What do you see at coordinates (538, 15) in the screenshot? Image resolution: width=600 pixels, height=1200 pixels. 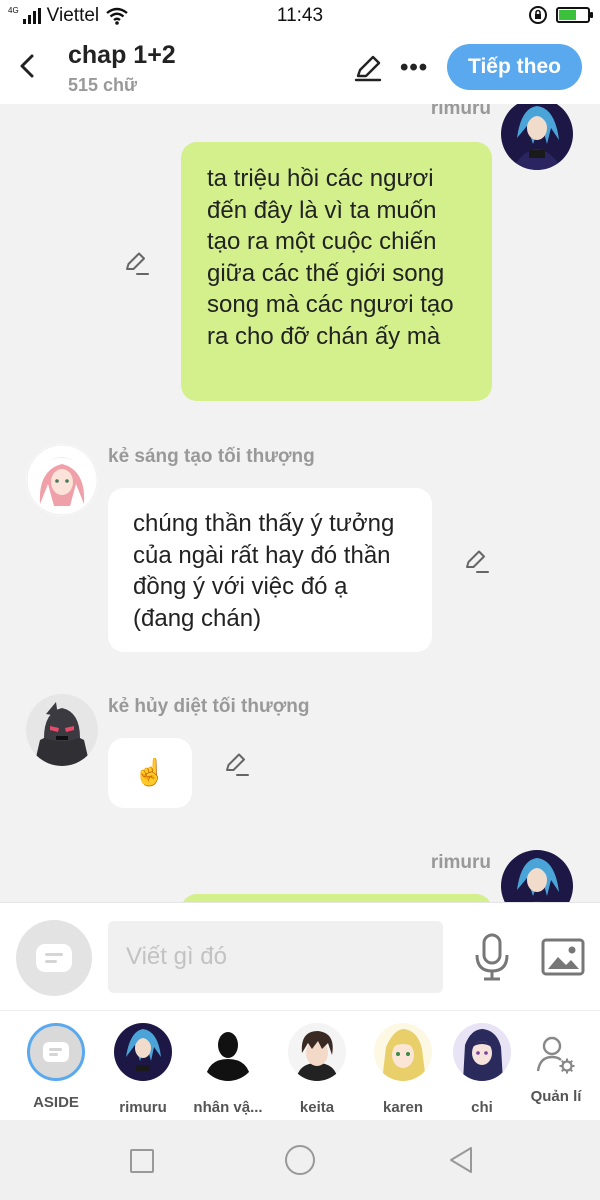 I see `rotation-lock-icon` at bounding box center [538, 15].